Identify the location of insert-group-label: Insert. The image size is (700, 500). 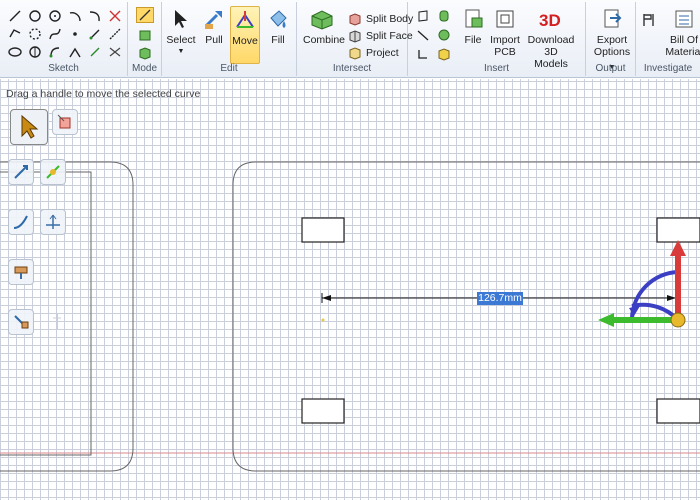
(496, 68).